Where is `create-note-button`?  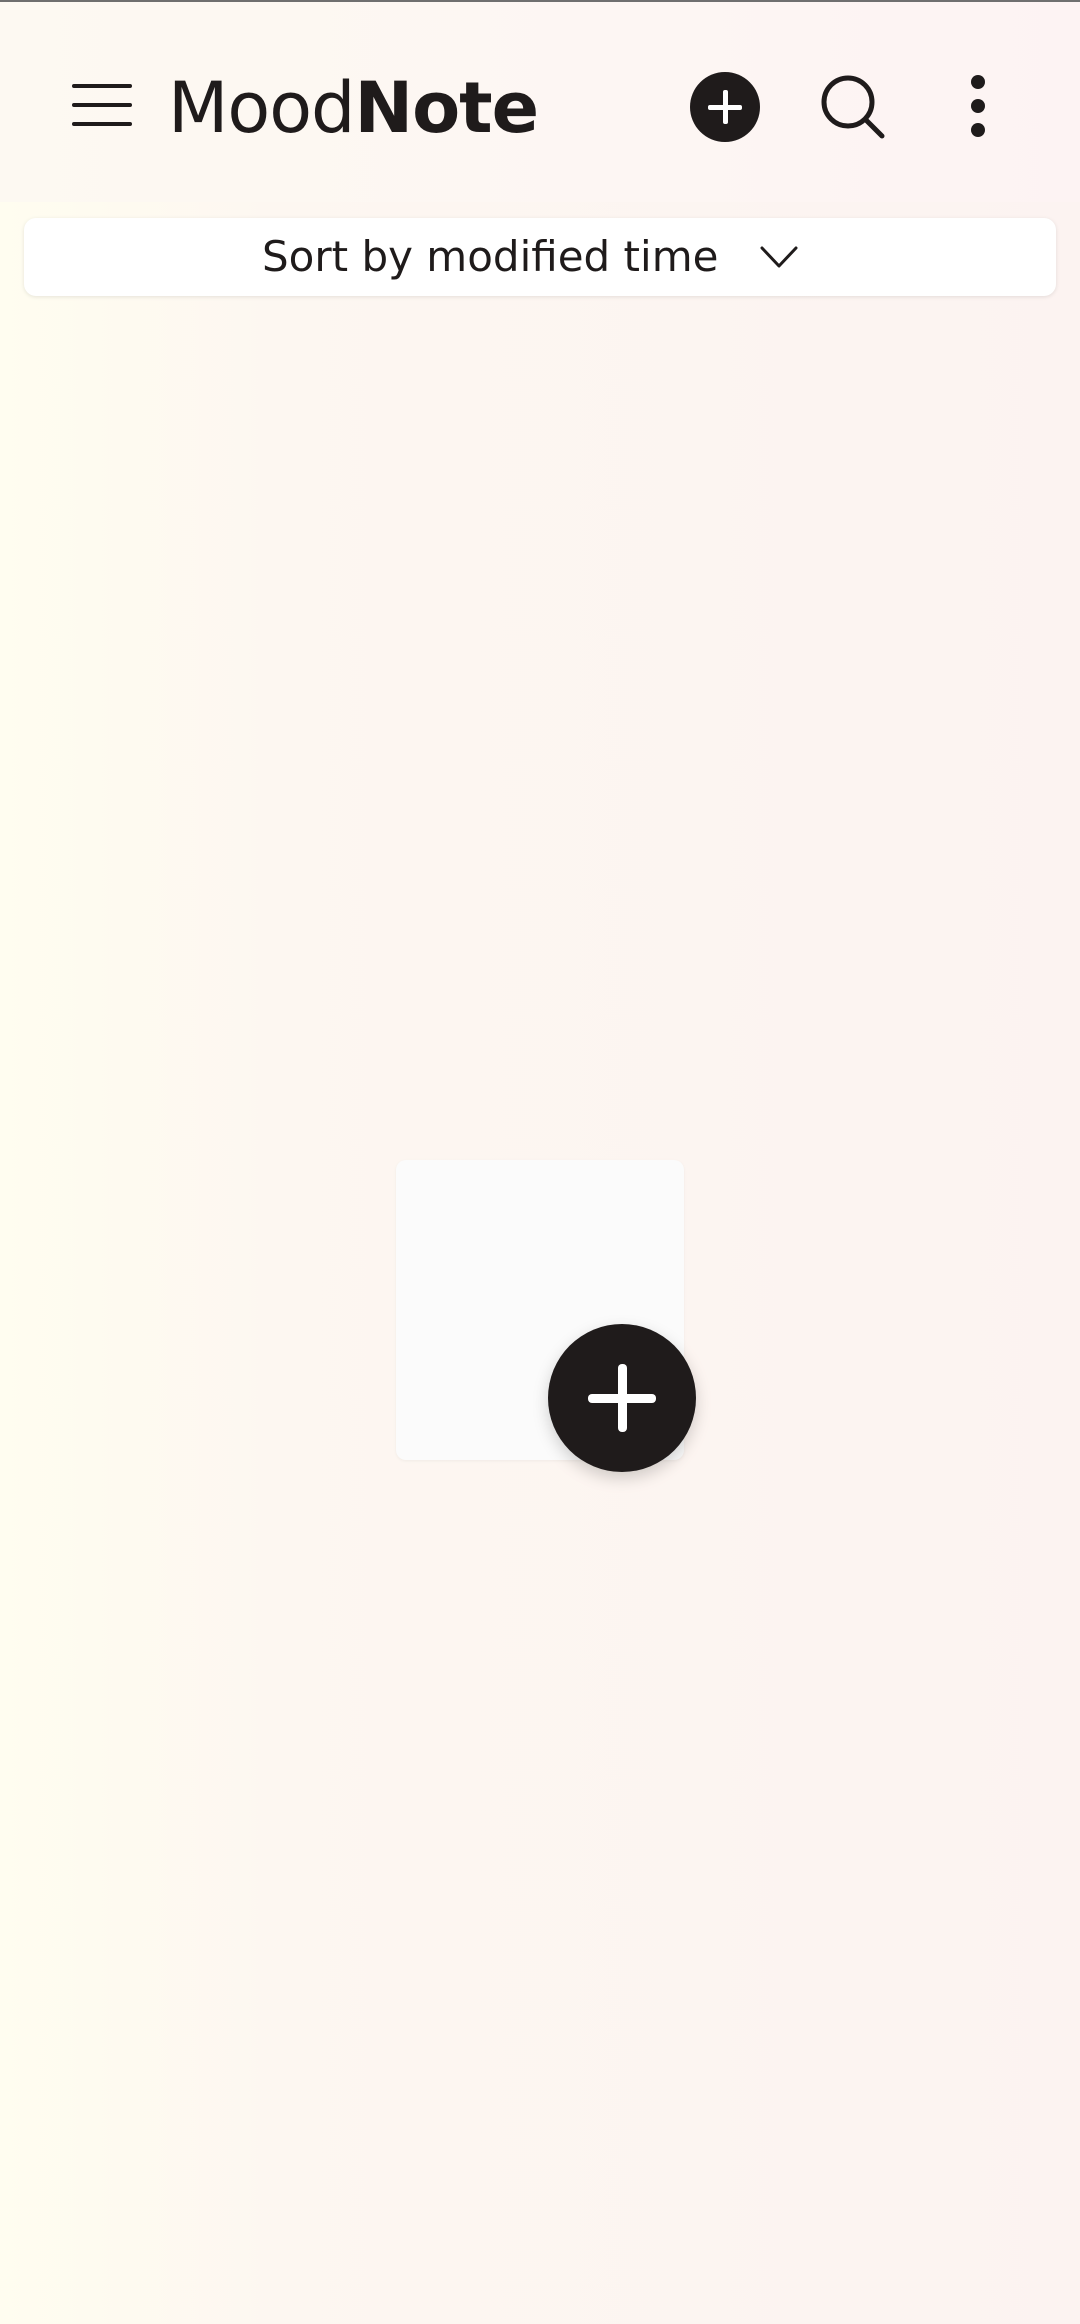 create-note-button is located at coordinates (622, 1398).